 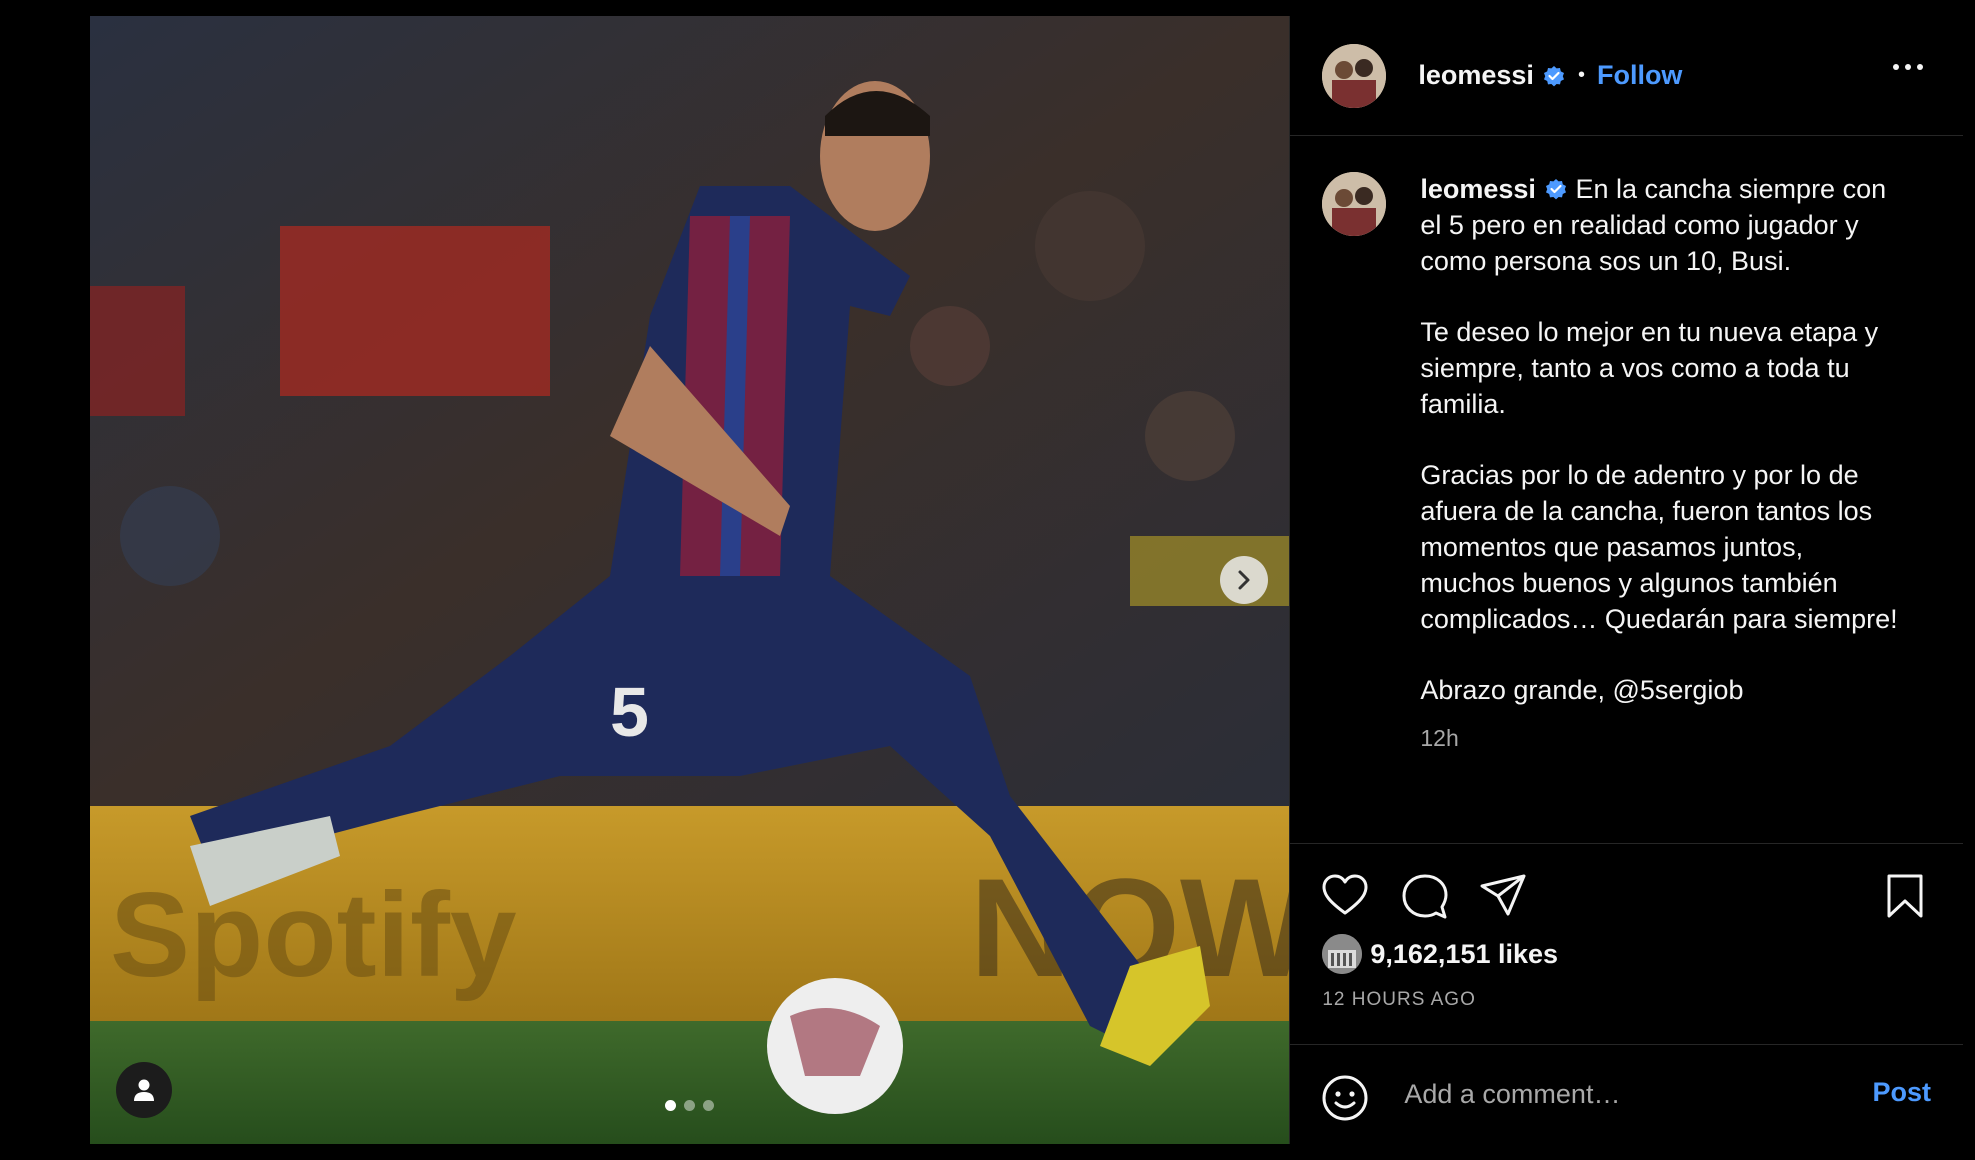 What do you see at coordinates (1476, 75) in the screenshot?
I see `username-link: leomessi` at bounding box center [1476, 75].